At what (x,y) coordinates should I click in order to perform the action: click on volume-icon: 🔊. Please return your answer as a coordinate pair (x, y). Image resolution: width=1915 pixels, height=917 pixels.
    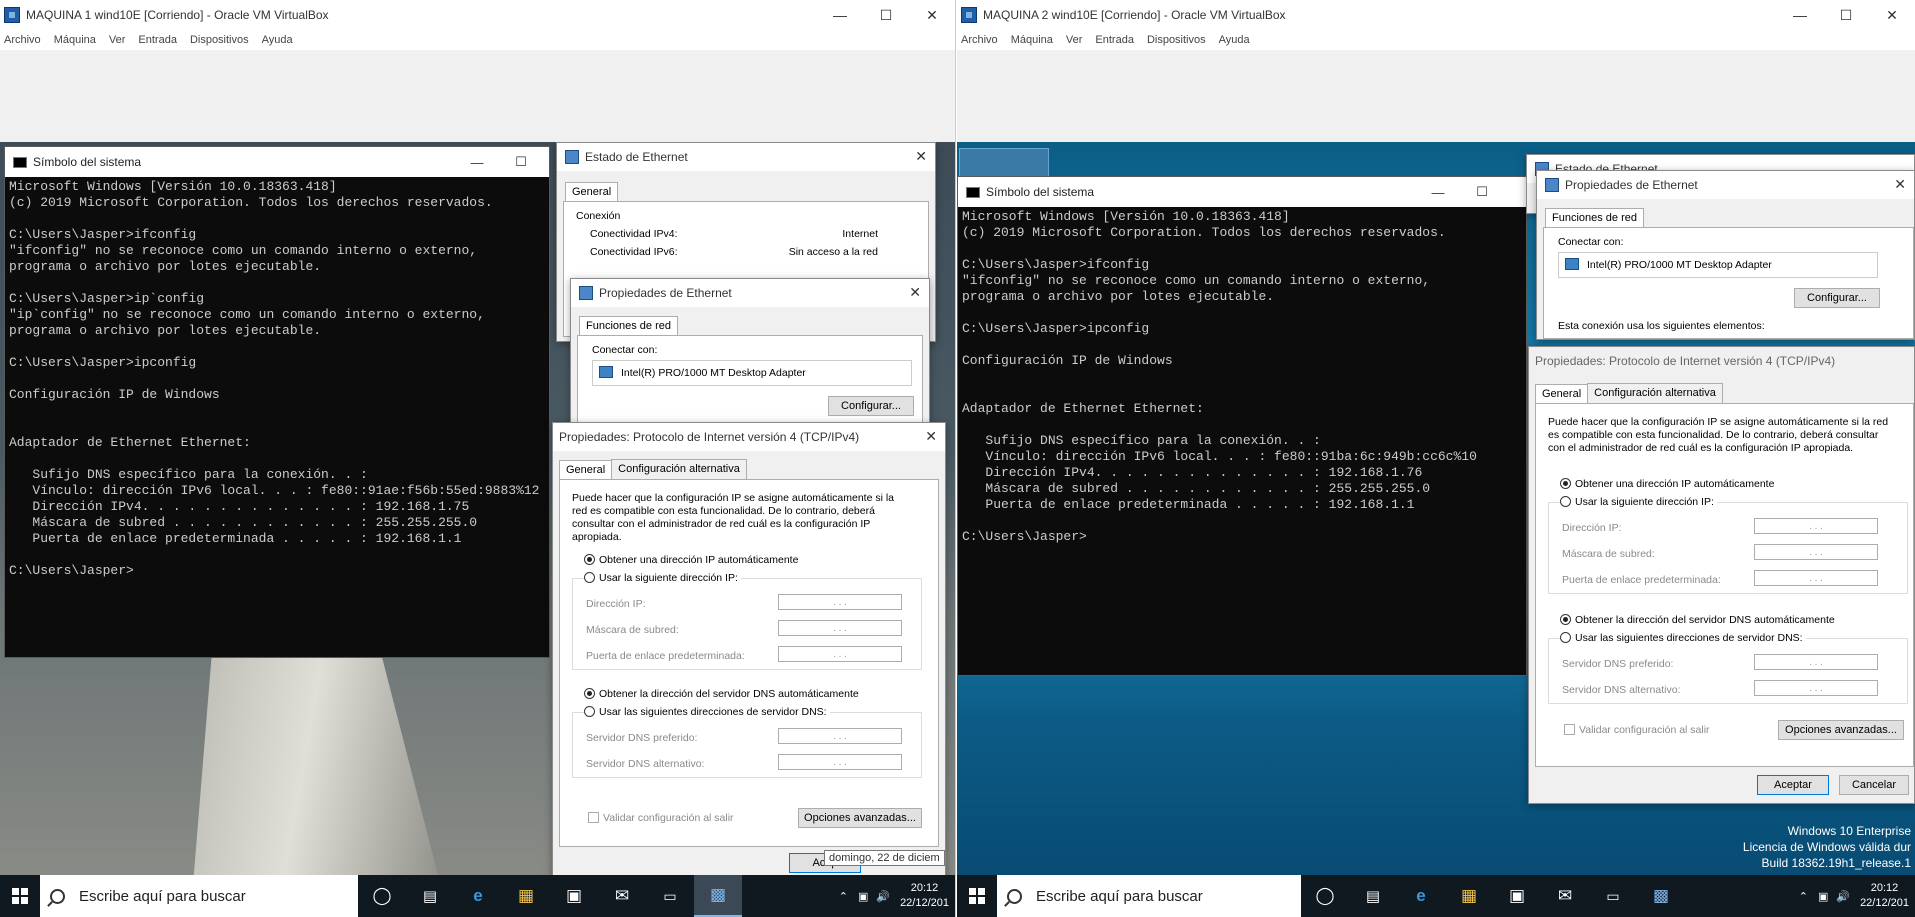
    Looking at the image, I should click on (883, 896).